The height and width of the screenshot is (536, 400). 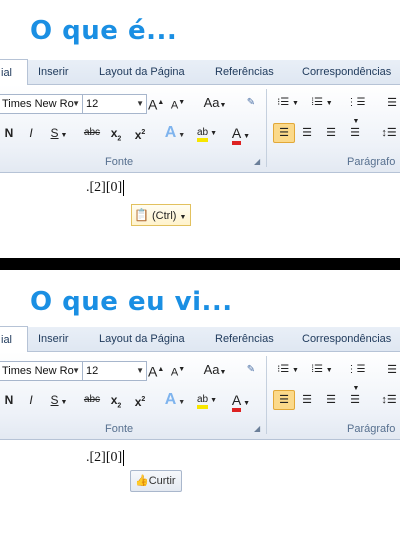 I want to click on panel-divider, so click(x=200, y=264).